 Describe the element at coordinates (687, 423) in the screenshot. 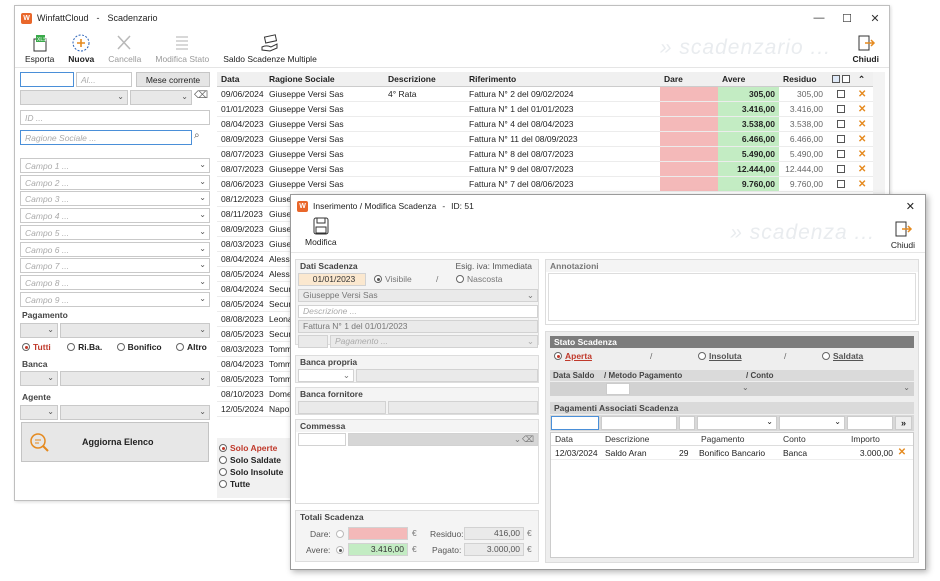

I see `pag-filter-n` at that location.